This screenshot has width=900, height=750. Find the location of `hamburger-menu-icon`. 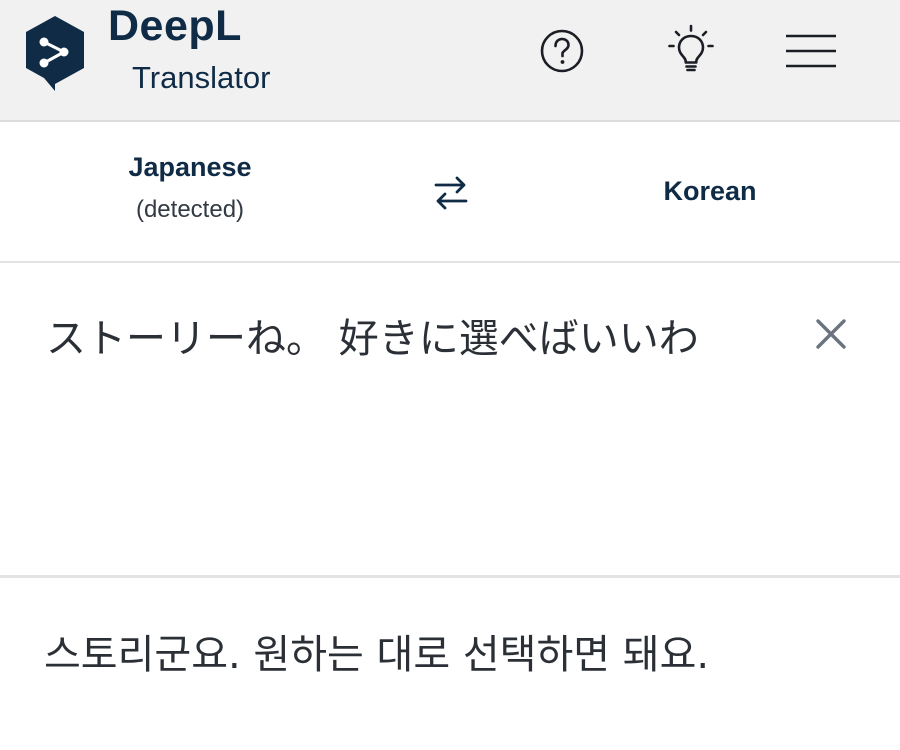

hamburger-menu-icon is located at coordinates (811, 51).